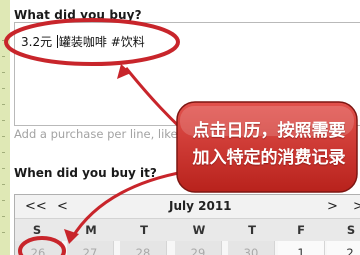  Describe the element at coordinates (301, 248) in the screenshot. I see `calendar-day: 1` at that location.